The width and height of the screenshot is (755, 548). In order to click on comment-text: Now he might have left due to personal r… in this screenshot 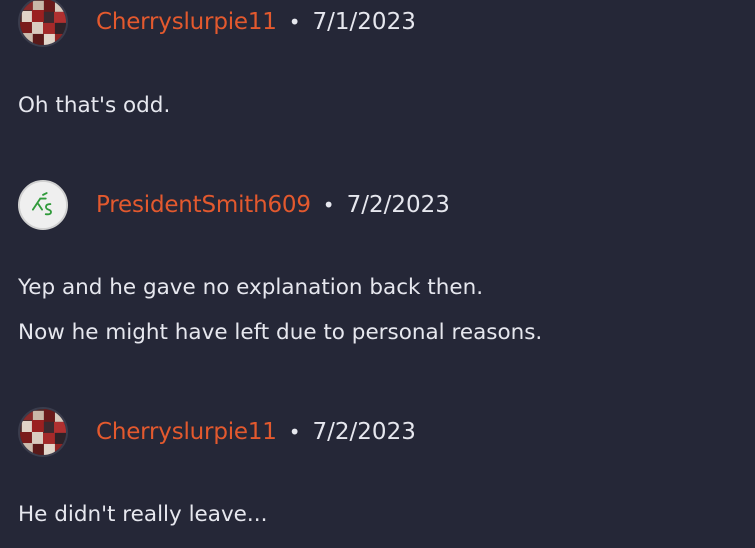, I will do `click(280, 332)`.